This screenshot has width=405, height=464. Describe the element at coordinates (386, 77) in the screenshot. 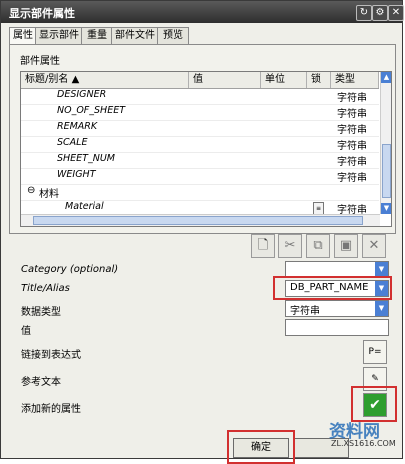

I see `scroll-up-icon: ▲` at that location.